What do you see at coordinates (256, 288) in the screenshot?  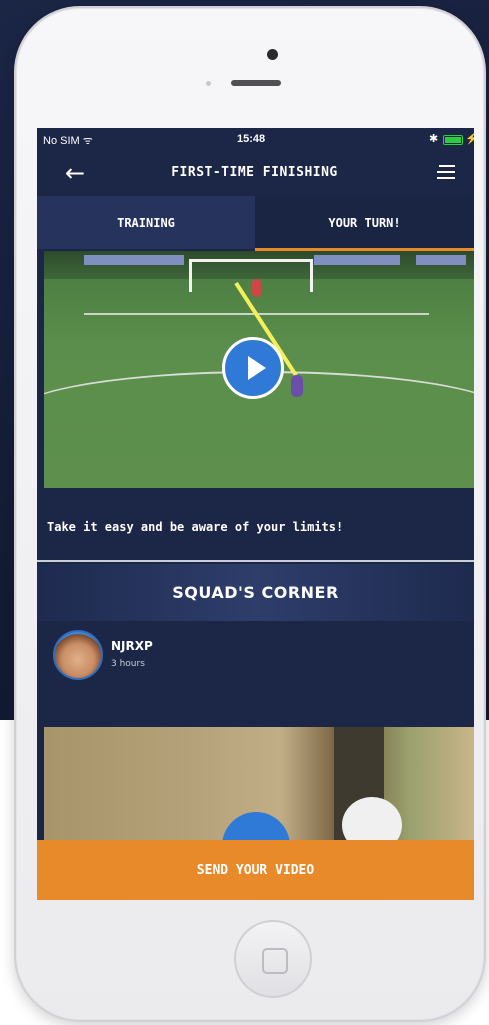 I see `goalkeeper` at bounding box center [256, 288].